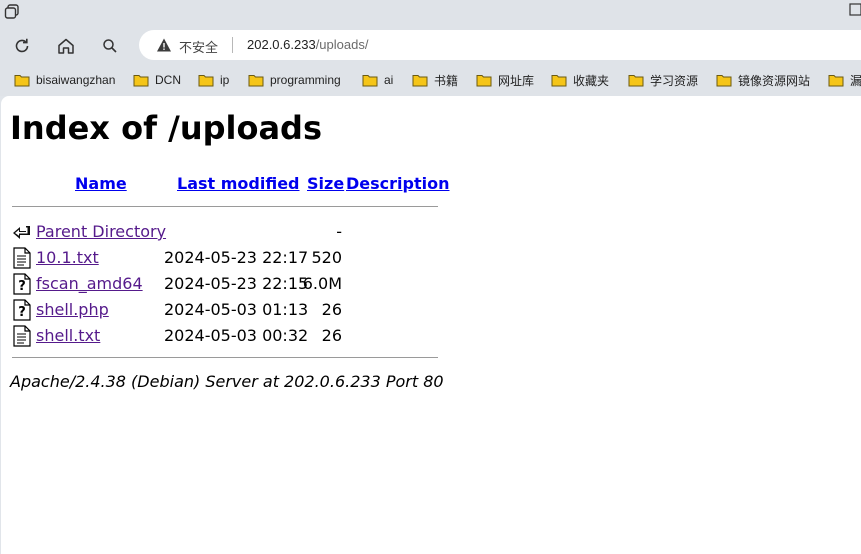  What do you see at coordinates (431, 258) in the screenshot?
I see `table-row: 10.1.txt 2024-05-23 22:17 520` at bounding box center [431, 258].